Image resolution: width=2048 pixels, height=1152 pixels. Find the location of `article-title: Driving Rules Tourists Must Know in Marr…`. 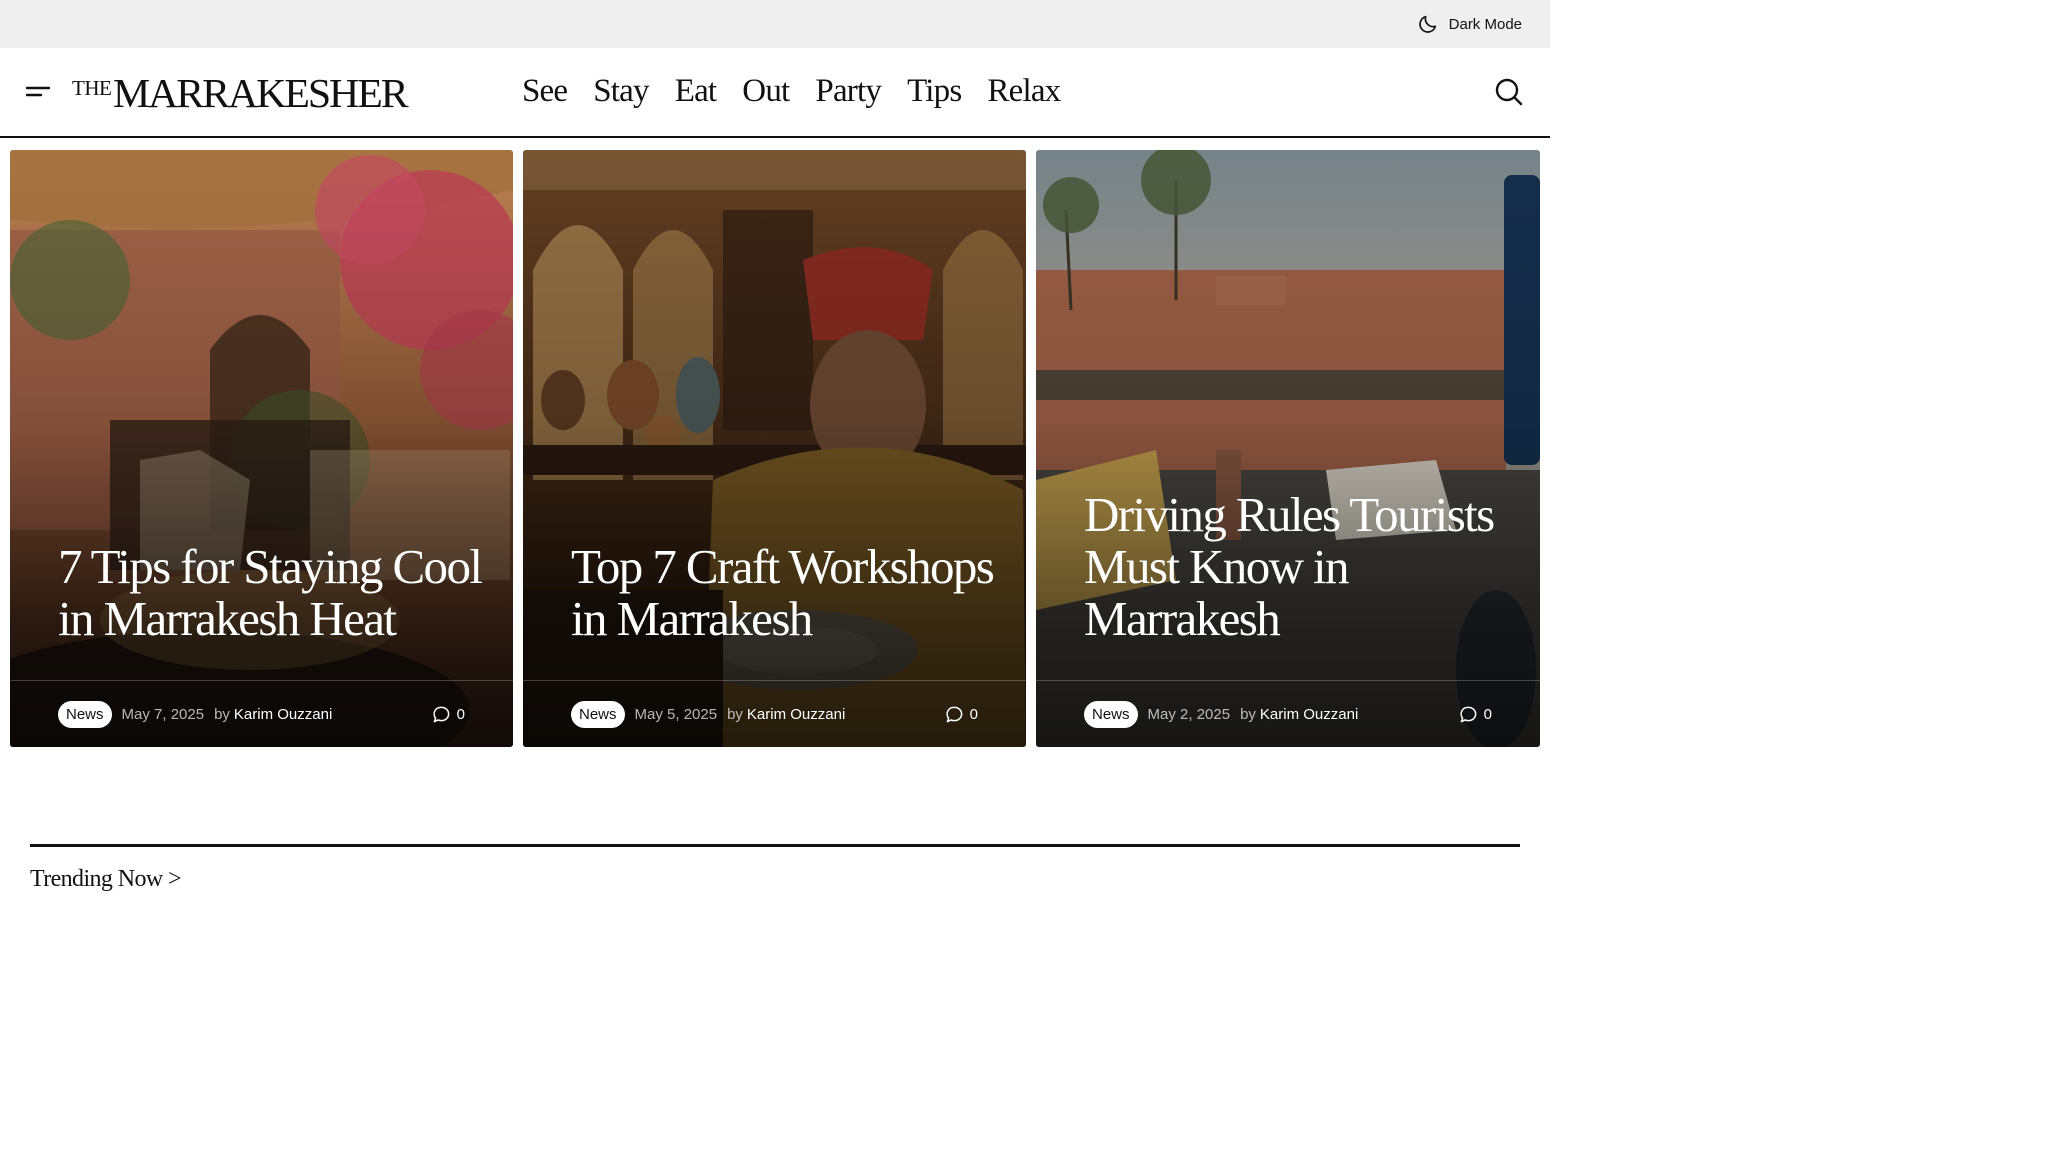

article-title: Driving Rules Tourists Must Know in Marr… is located at coordinates (1297, 567).